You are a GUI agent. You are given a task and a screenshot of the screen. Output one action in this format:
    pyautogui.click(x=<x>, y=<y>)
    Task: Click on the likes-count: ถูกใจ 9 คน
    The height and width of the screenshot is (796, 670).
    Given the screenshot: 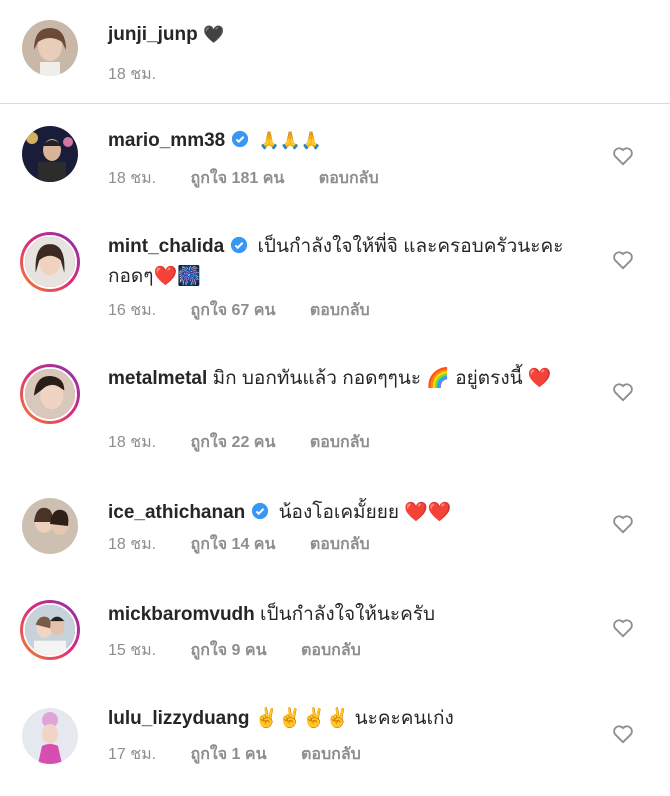 What is the action you would take?
    pyautogui.click(x=229, y=650)
    